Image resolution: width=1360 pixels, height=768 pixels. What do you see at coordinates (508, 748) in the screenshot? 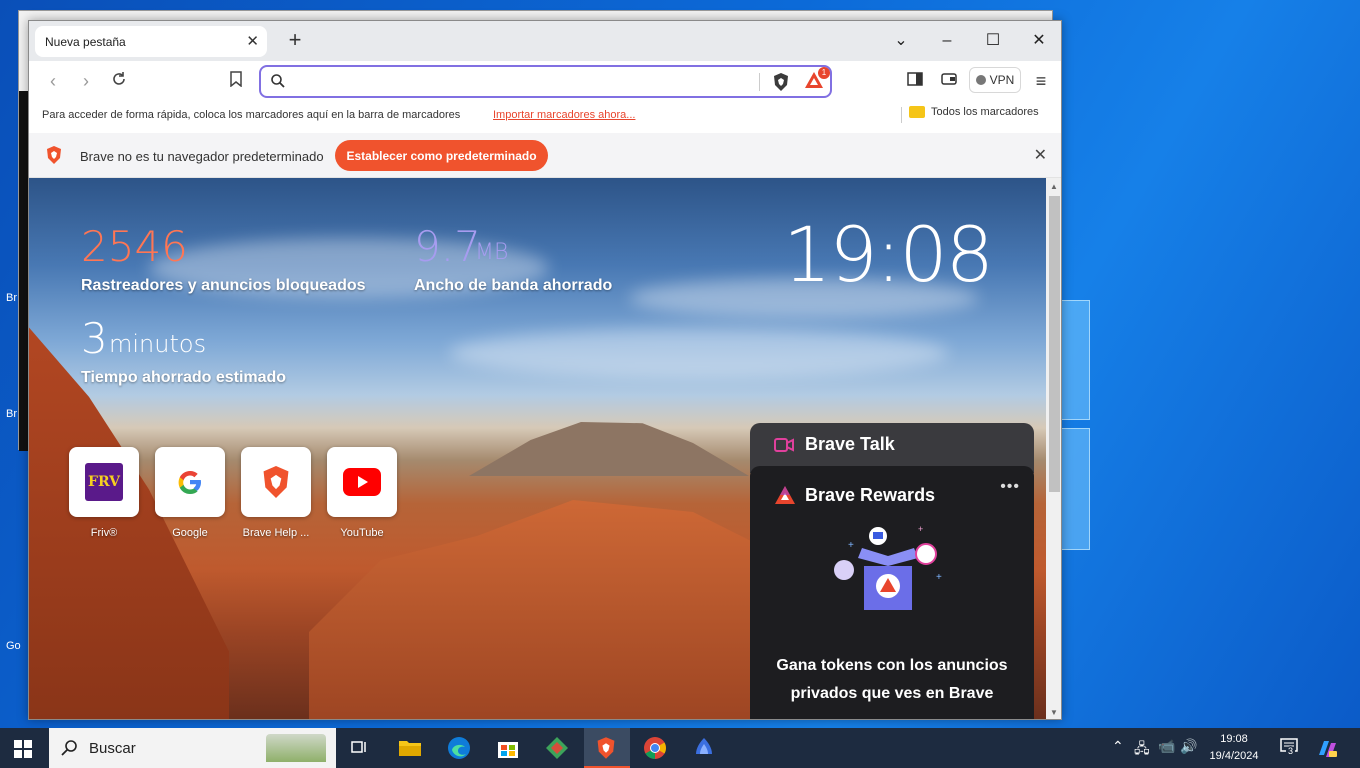
I see `microsoft-store-icon` at bounding box center [508, 748].